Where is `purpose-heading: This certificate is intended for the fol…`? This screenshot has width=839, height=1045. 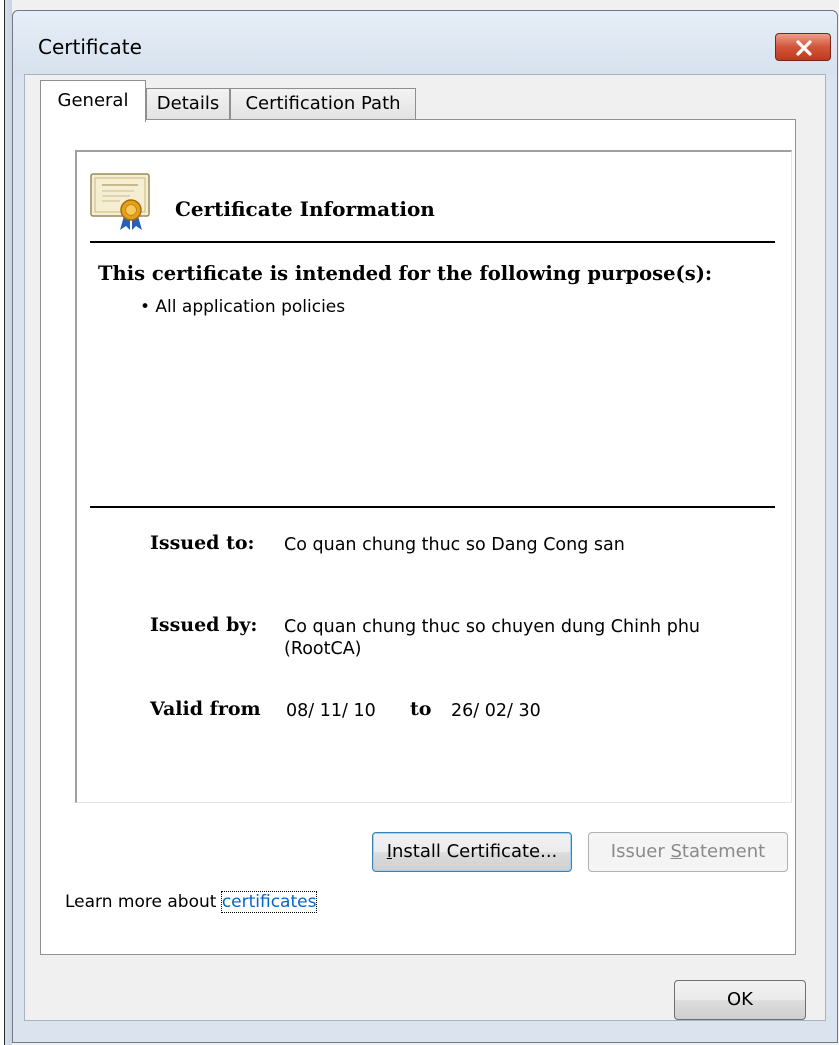 purpose-heading: This certificate is intended for the fol… is located at coordinates (405, 273).